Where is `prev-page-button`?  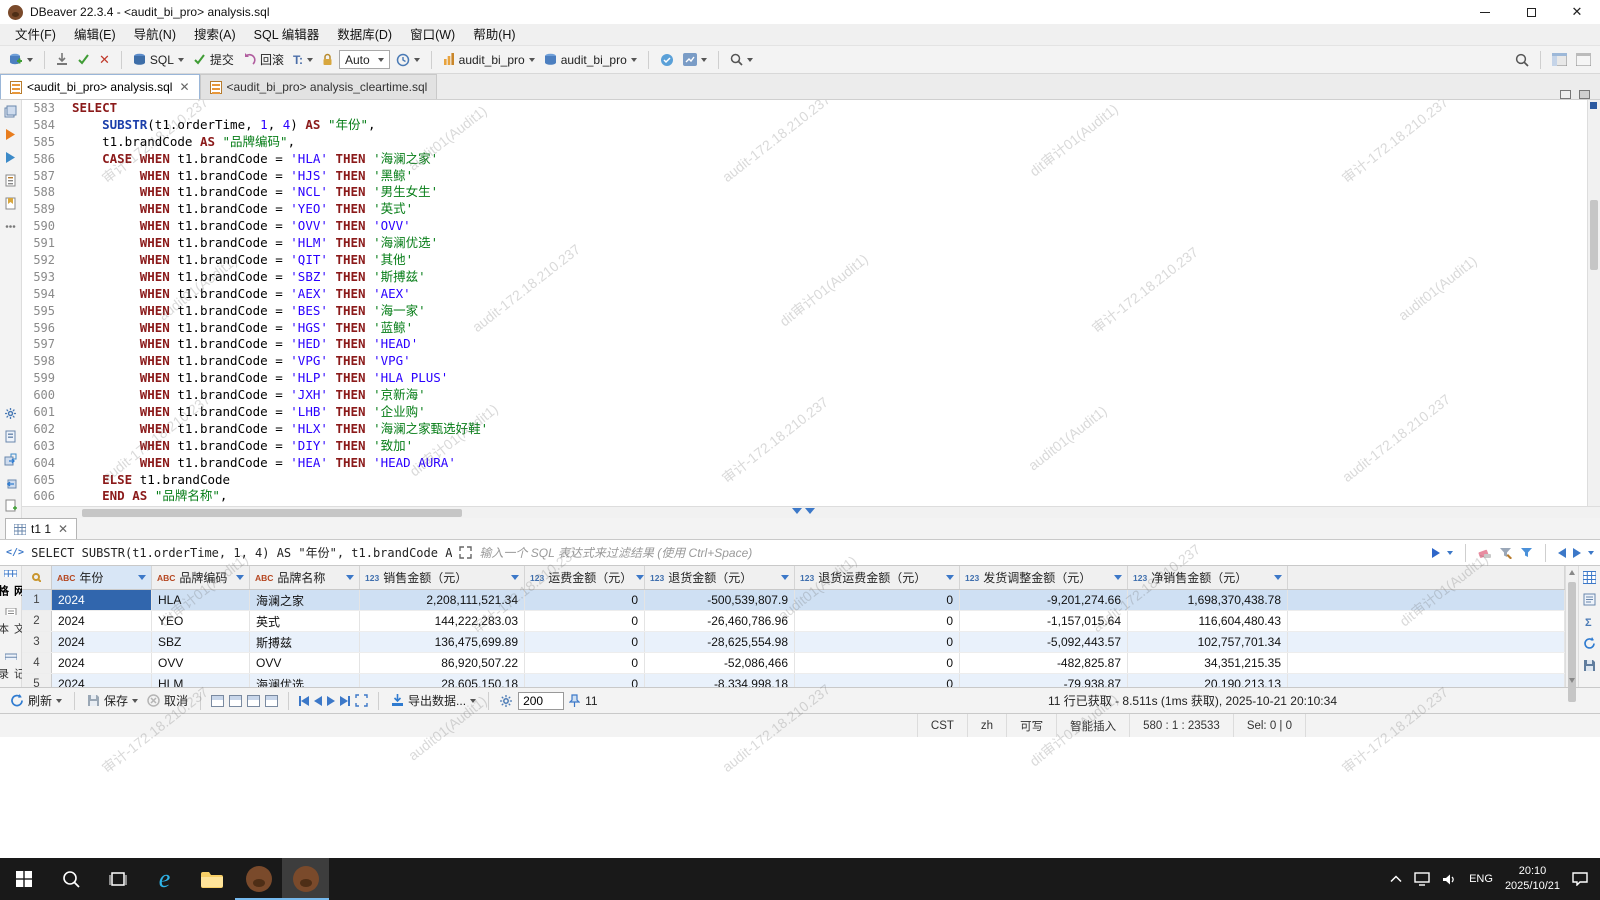
prev-page-button is located at coordinates (318, 700).